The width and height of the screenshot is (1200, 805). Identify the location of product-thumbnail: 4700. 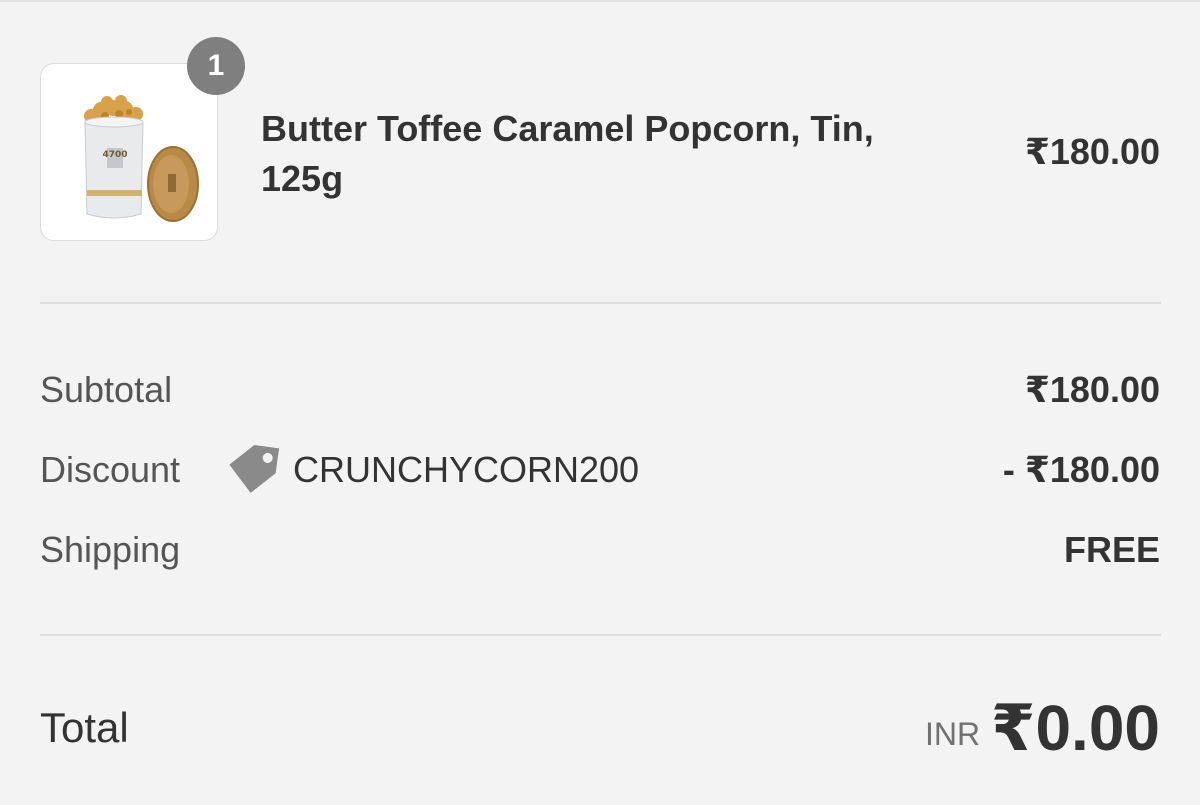
(129, 152).